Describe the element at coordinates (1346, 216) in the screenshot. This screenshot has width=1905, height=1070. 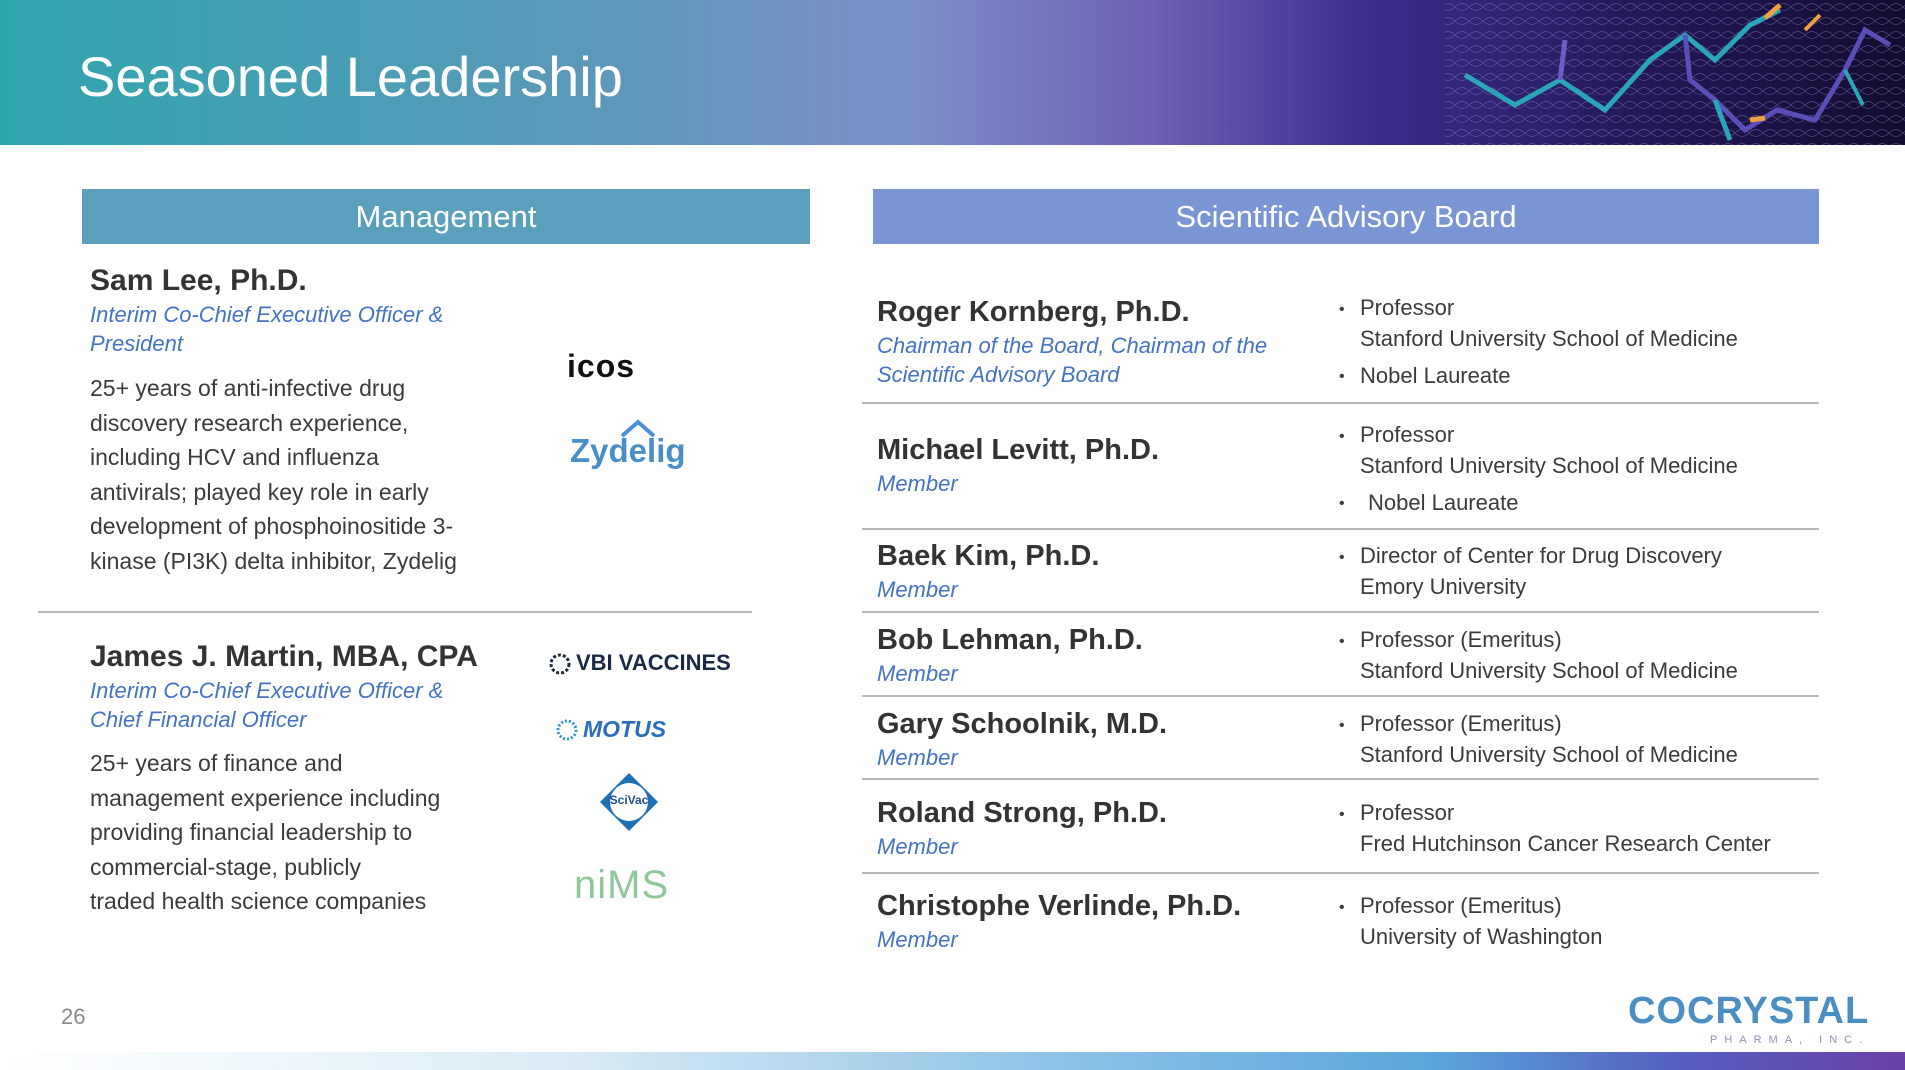
I see `sab-header: Scientific Advisory Board` at that location.